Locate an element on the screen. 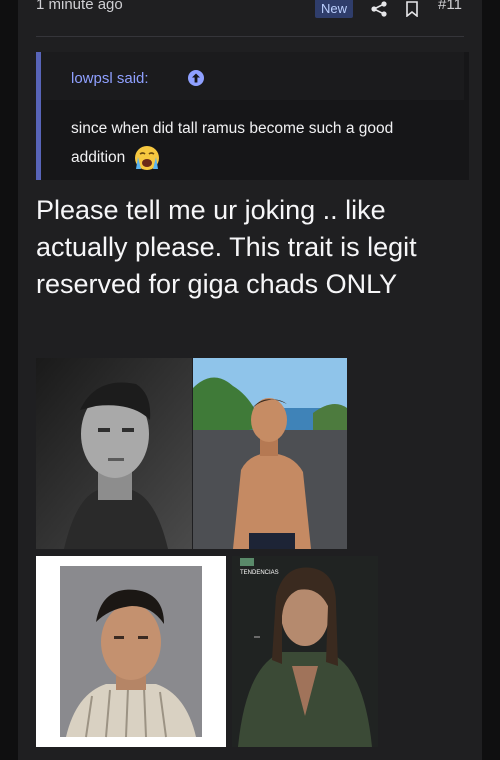 The image size is (500, 760). quote-header: lowpsl said: is located at coordinates (252, 76).